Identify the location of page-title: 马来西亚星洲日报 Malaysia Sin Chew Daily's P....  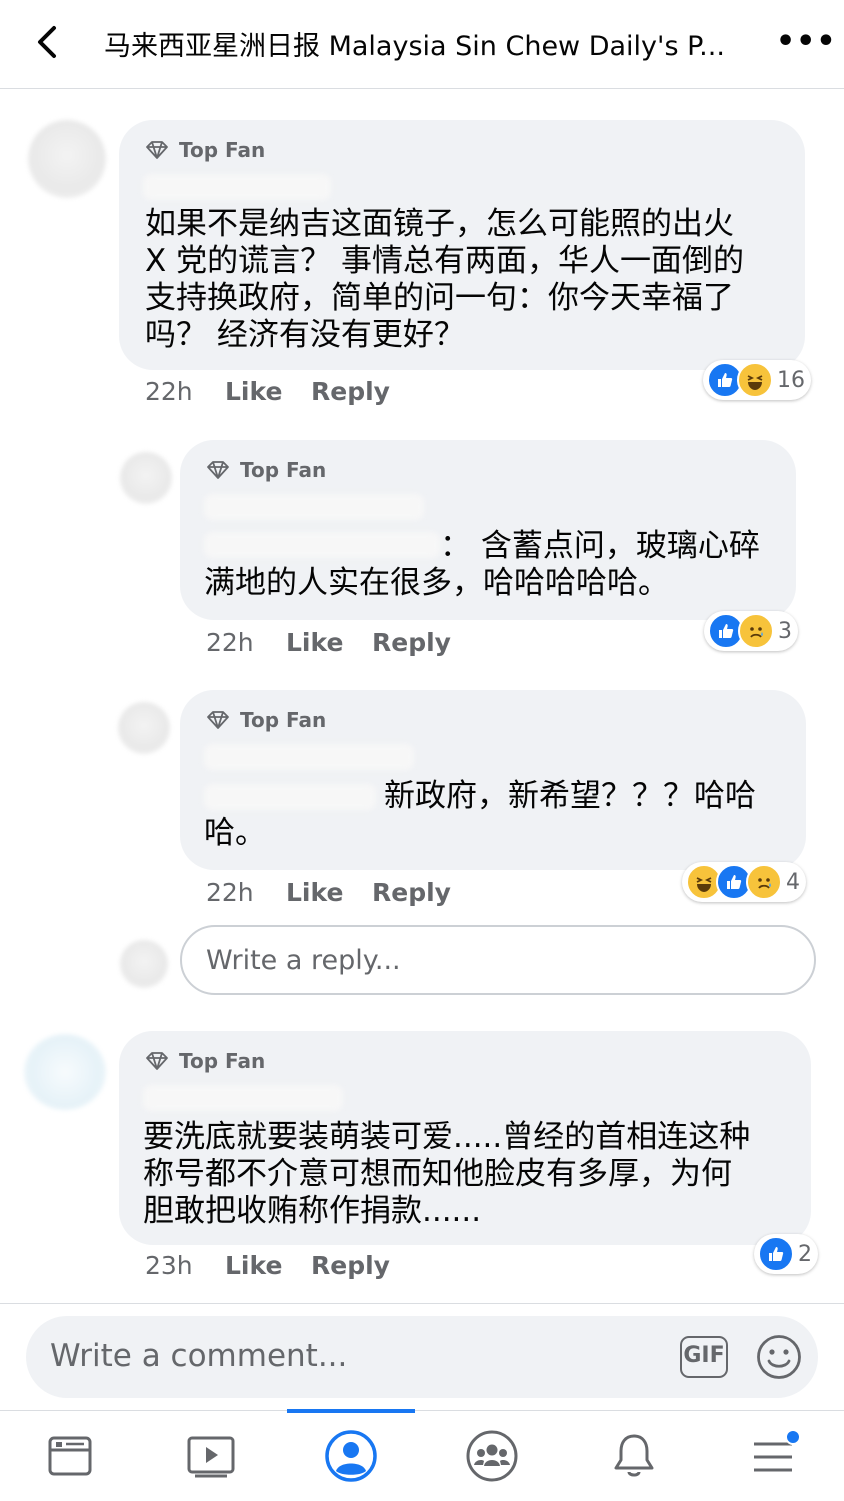
(414, 46).